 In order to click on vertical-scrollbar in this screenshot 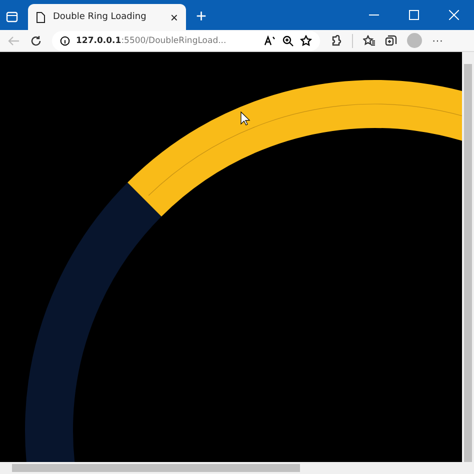, I will do `click(468, 263)`.